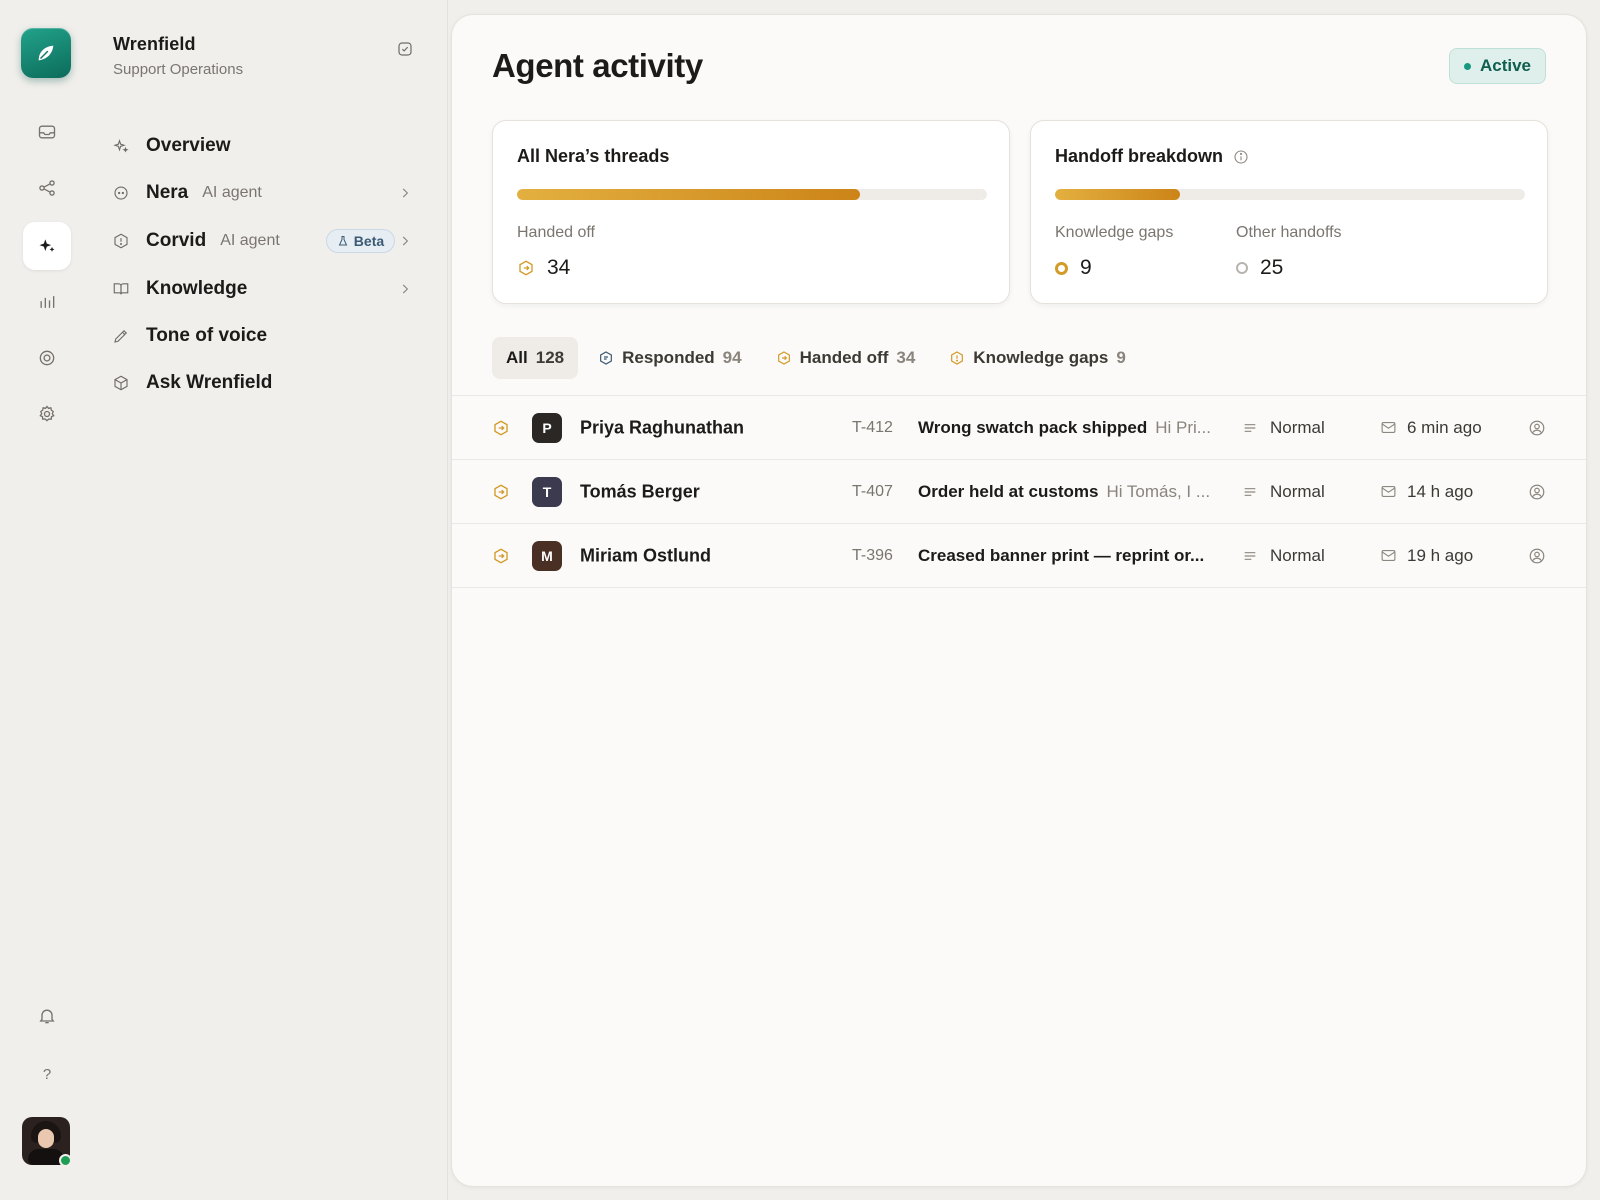  Describe the element at coordinates (1139, 156) in the screenshot. I see `card-title: Handoff breakdown` at that location.